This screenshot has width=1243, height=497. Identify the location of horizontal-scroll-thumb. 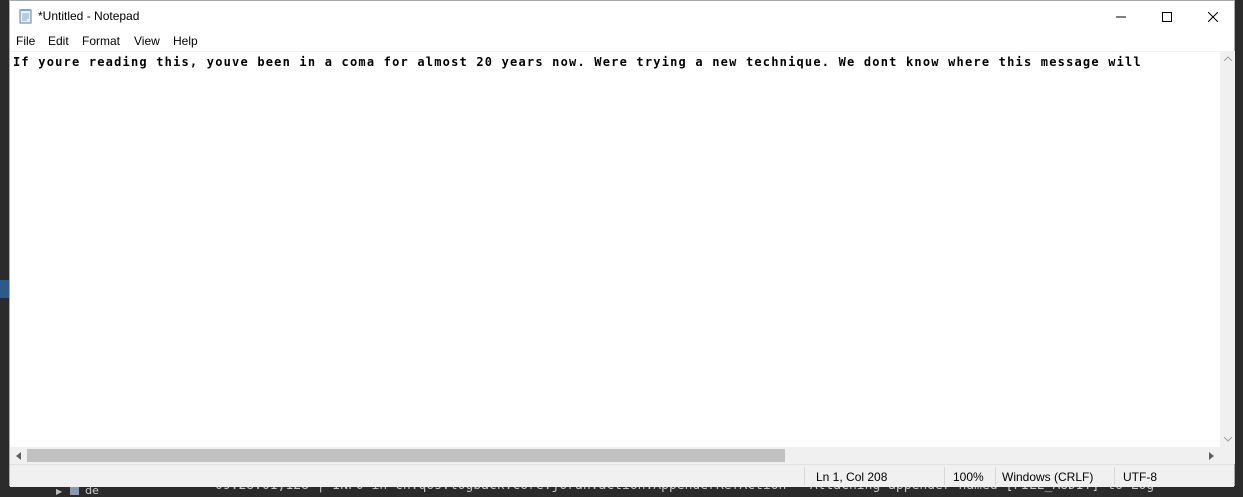
(406, 455).